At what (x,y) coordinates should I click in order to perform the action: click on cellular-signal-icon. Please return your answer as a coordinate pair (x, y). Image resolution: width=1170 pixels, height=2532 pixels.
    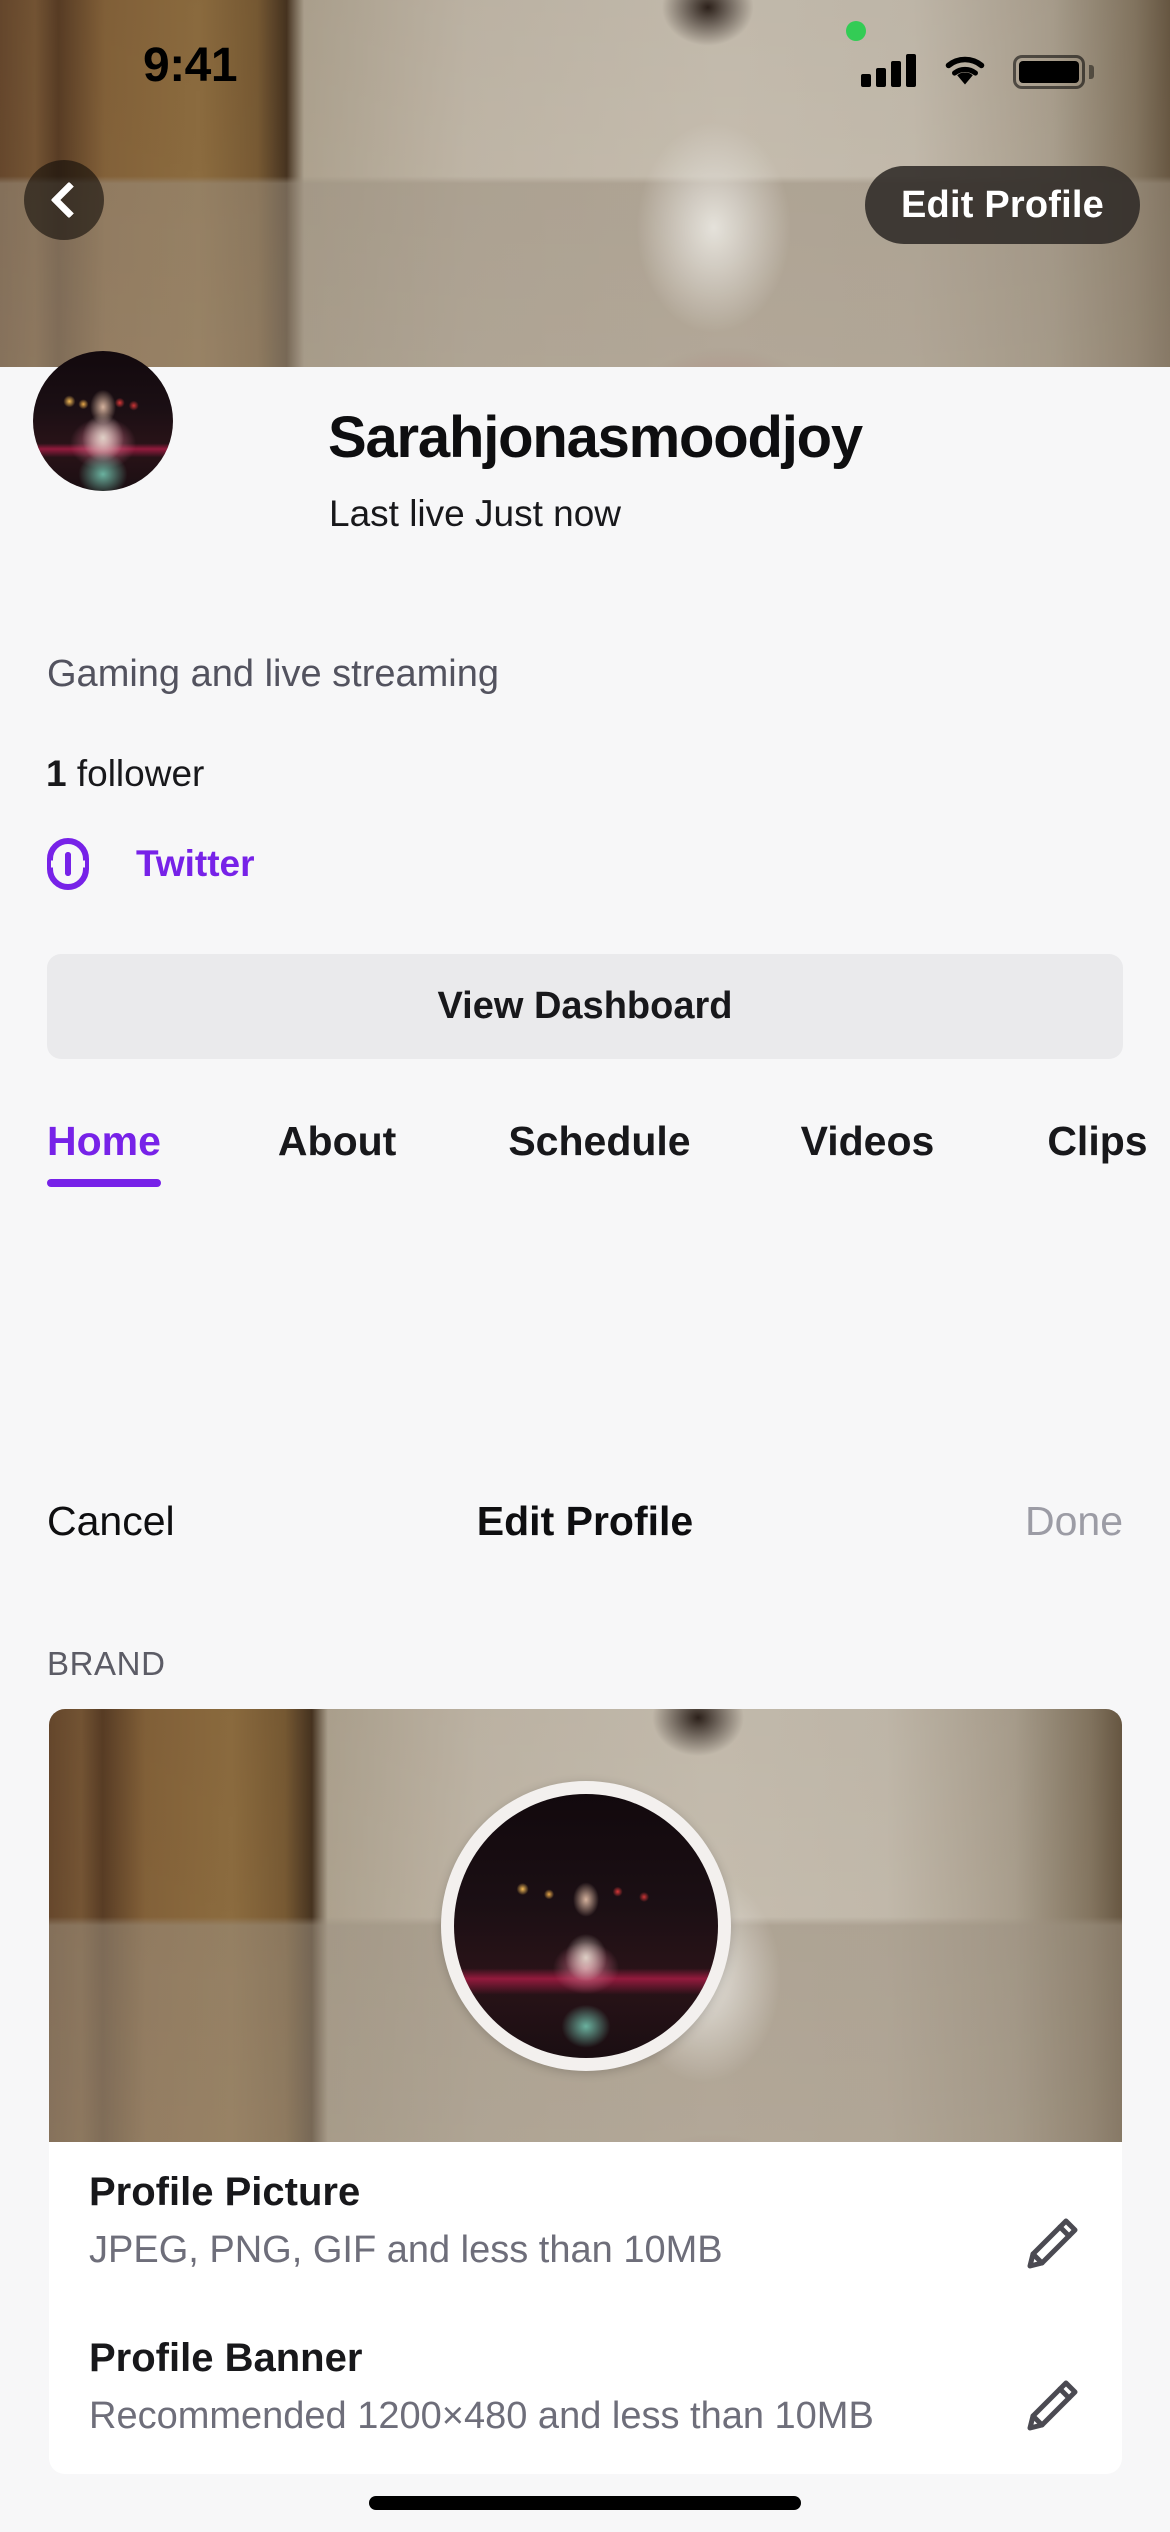
    Looking at the image, I should click on (888, 70).